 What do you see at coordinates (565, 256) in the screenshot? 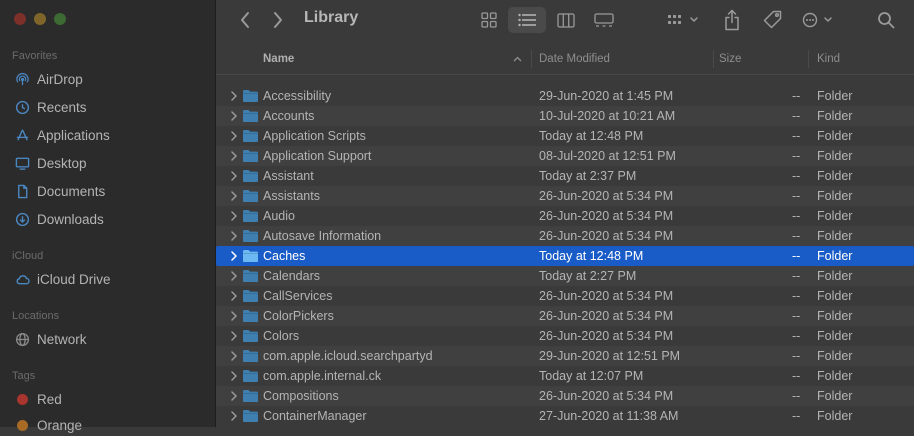
I see `table-row-selected: Caches Today at 12:48 PM -- Folder` at bounding box center [565, 256].